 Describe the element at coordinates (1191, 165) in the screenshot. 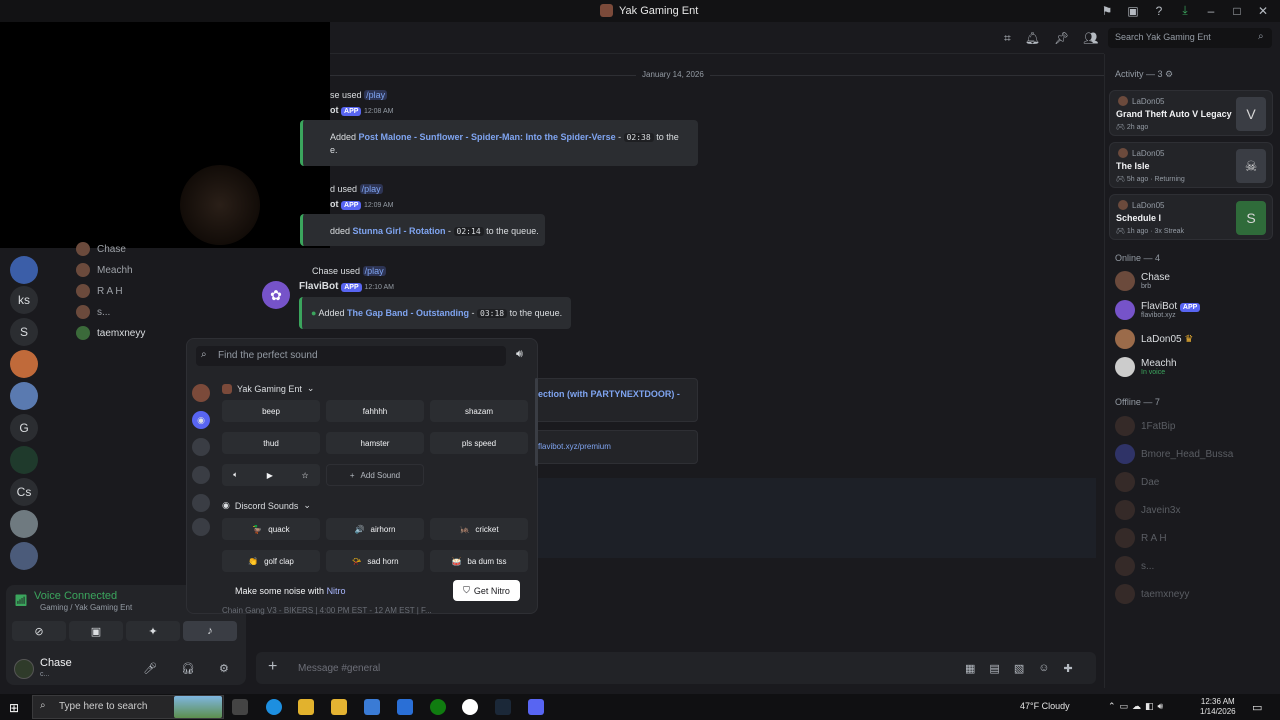

I see `activity-card: LaDon05 The Isle 🎮︎ 5h ago · Returning ☠` at that location.